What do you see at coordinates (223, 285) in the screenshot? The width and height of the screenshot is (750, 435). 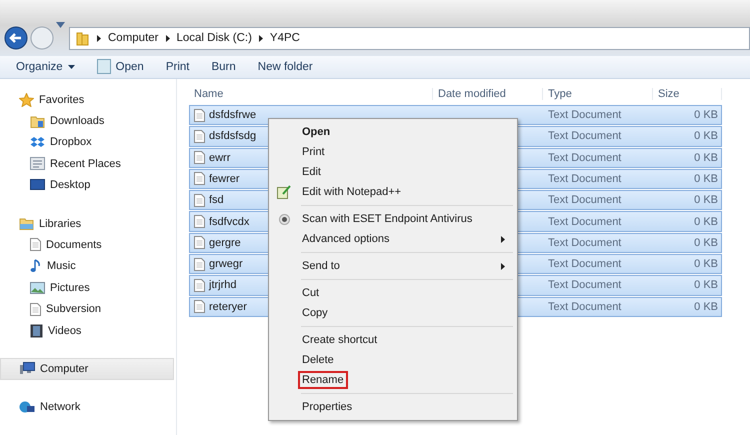 I see `file-name: jtrjrhd` at bounding box center [223, 285].